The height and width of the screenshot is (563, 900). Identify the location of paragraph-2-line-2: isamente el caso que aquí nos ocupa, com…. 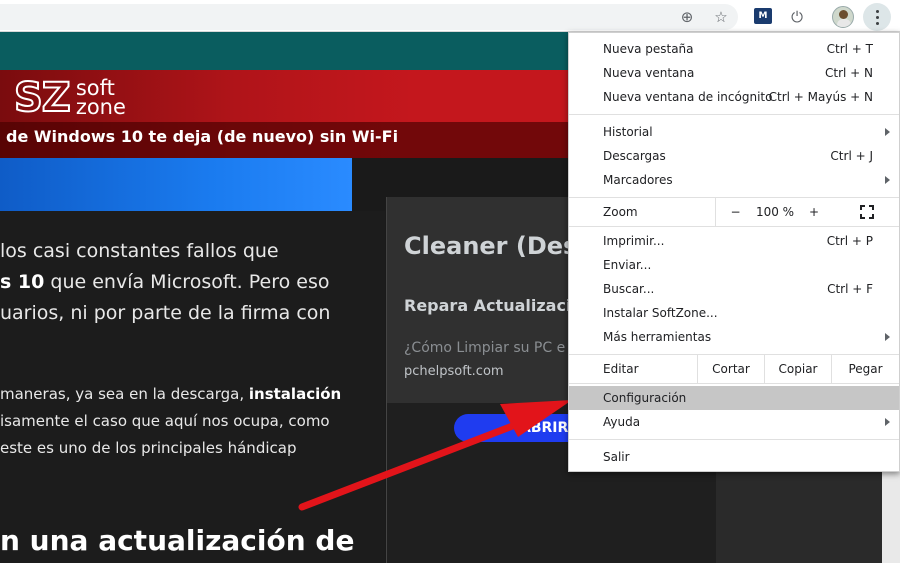
(165, 421).